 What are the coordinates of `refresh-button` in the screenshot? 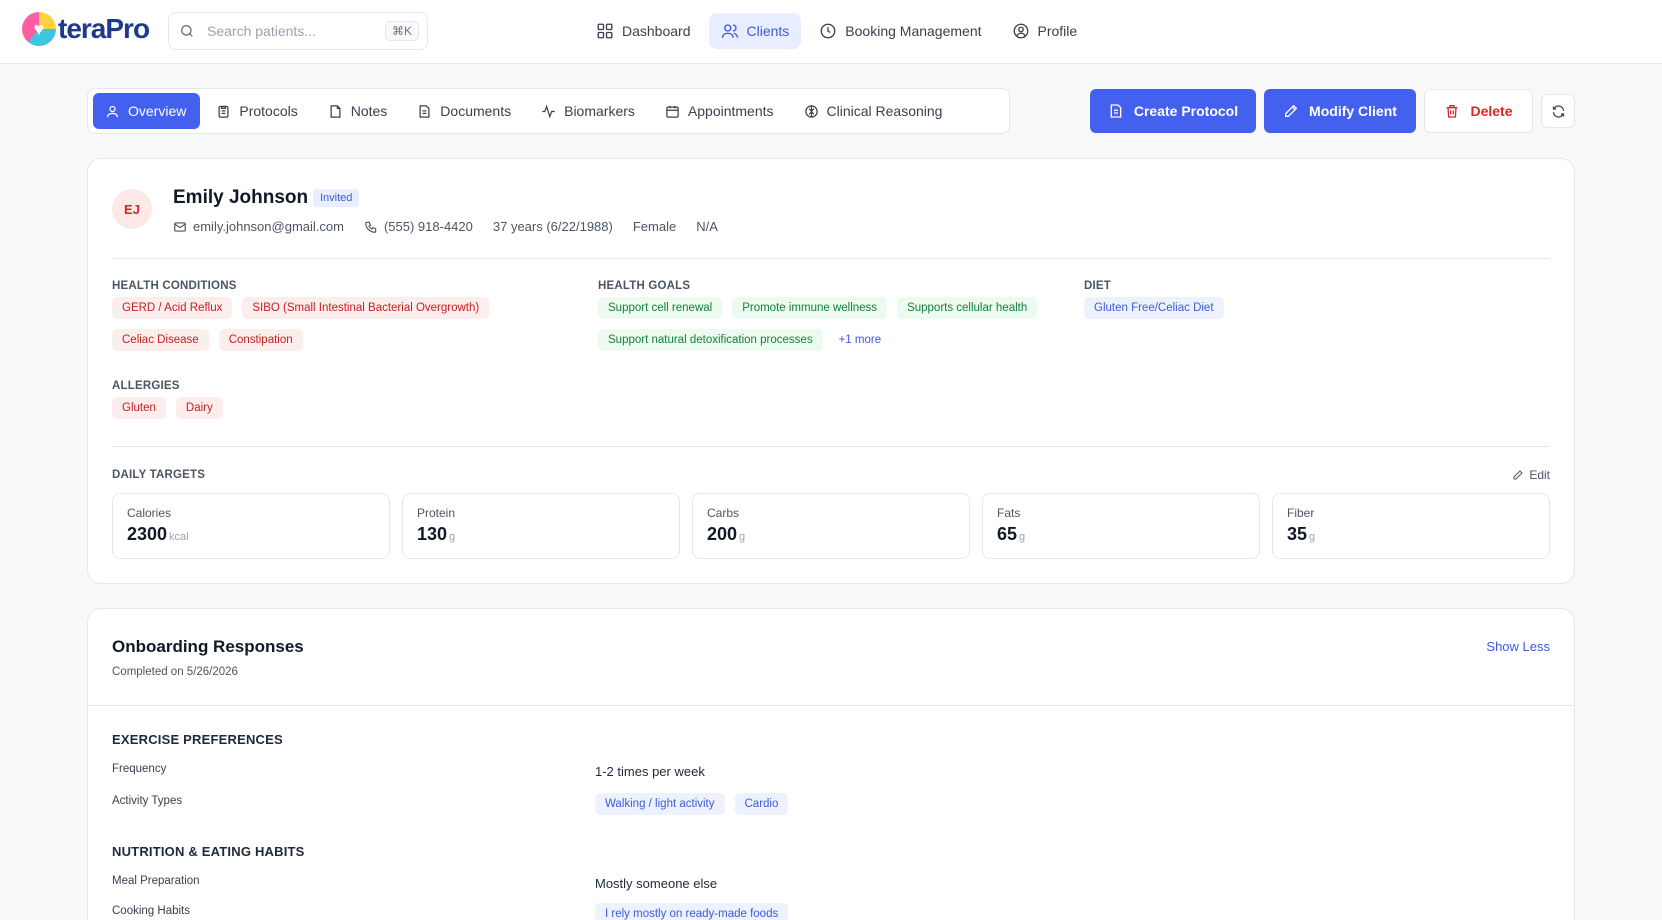 It's located at (1558, 111).